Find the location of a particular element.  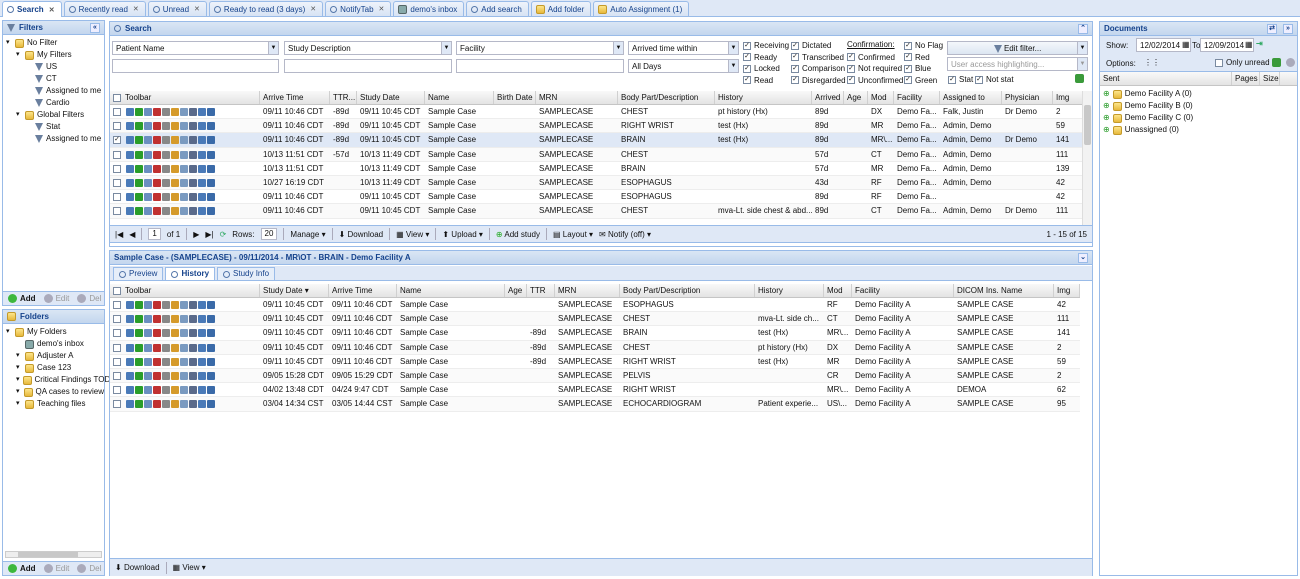

edit-folder-button: Edit is located at coordinates (56, 568).